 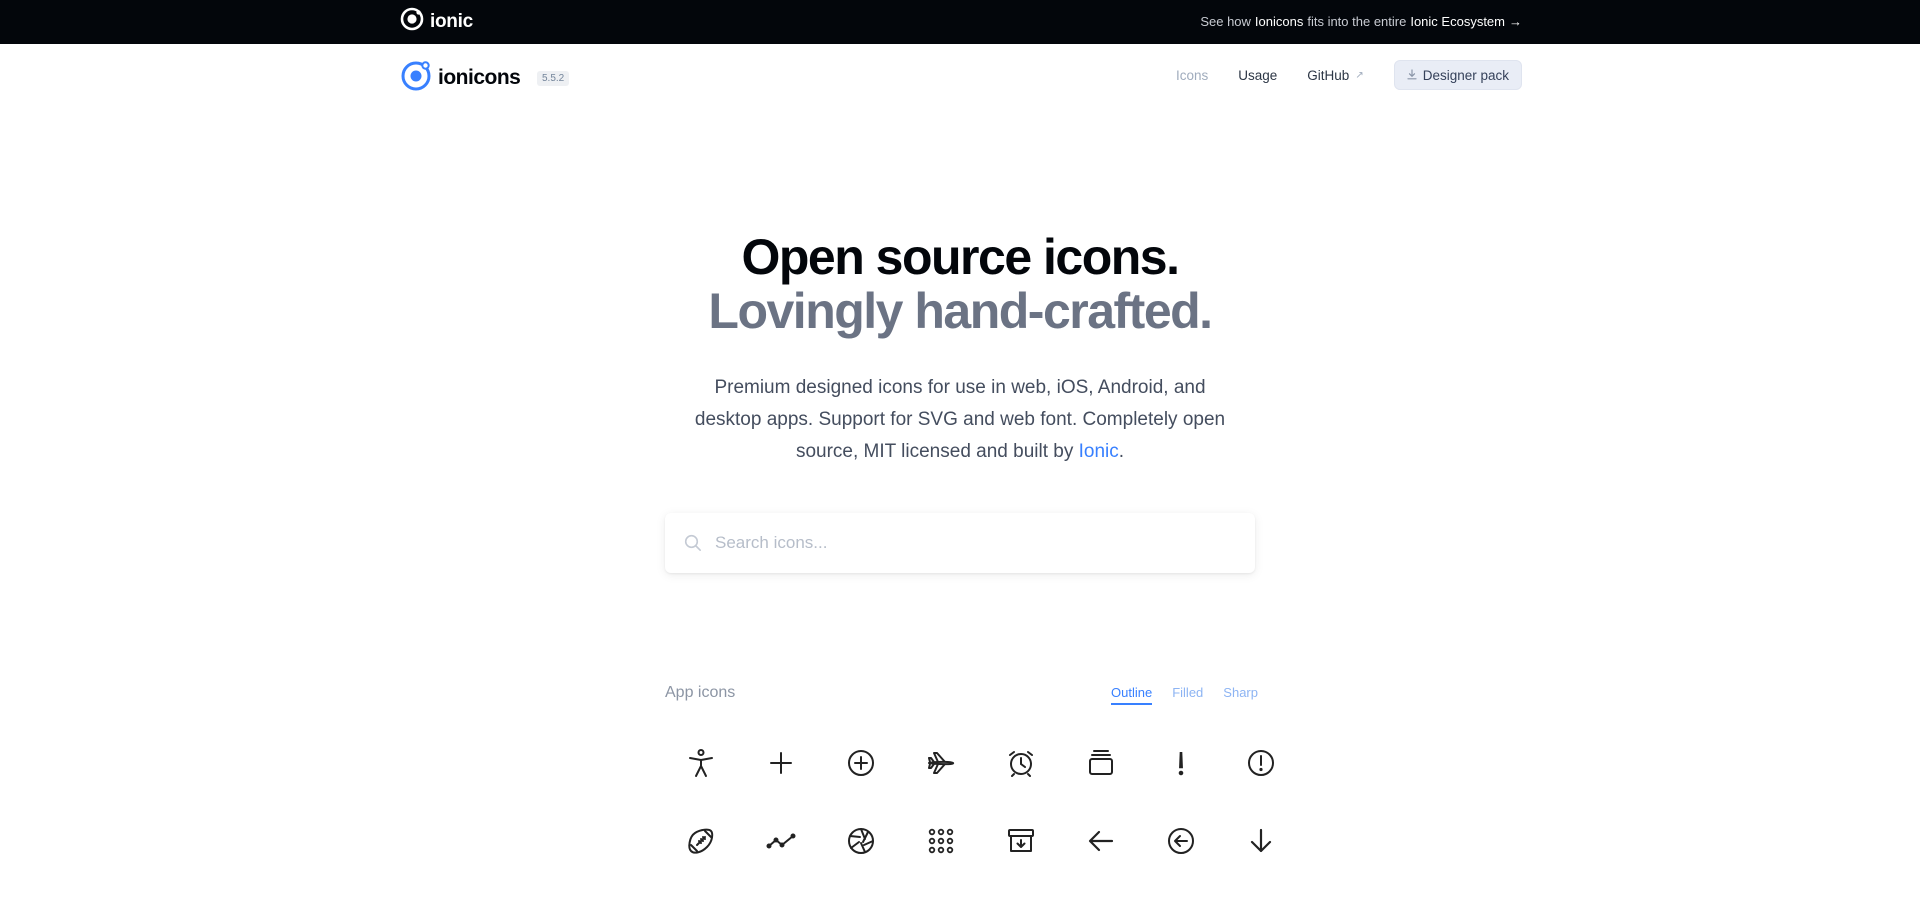 I want to click on ionic-logo-icon, so click(x=412, y=22).